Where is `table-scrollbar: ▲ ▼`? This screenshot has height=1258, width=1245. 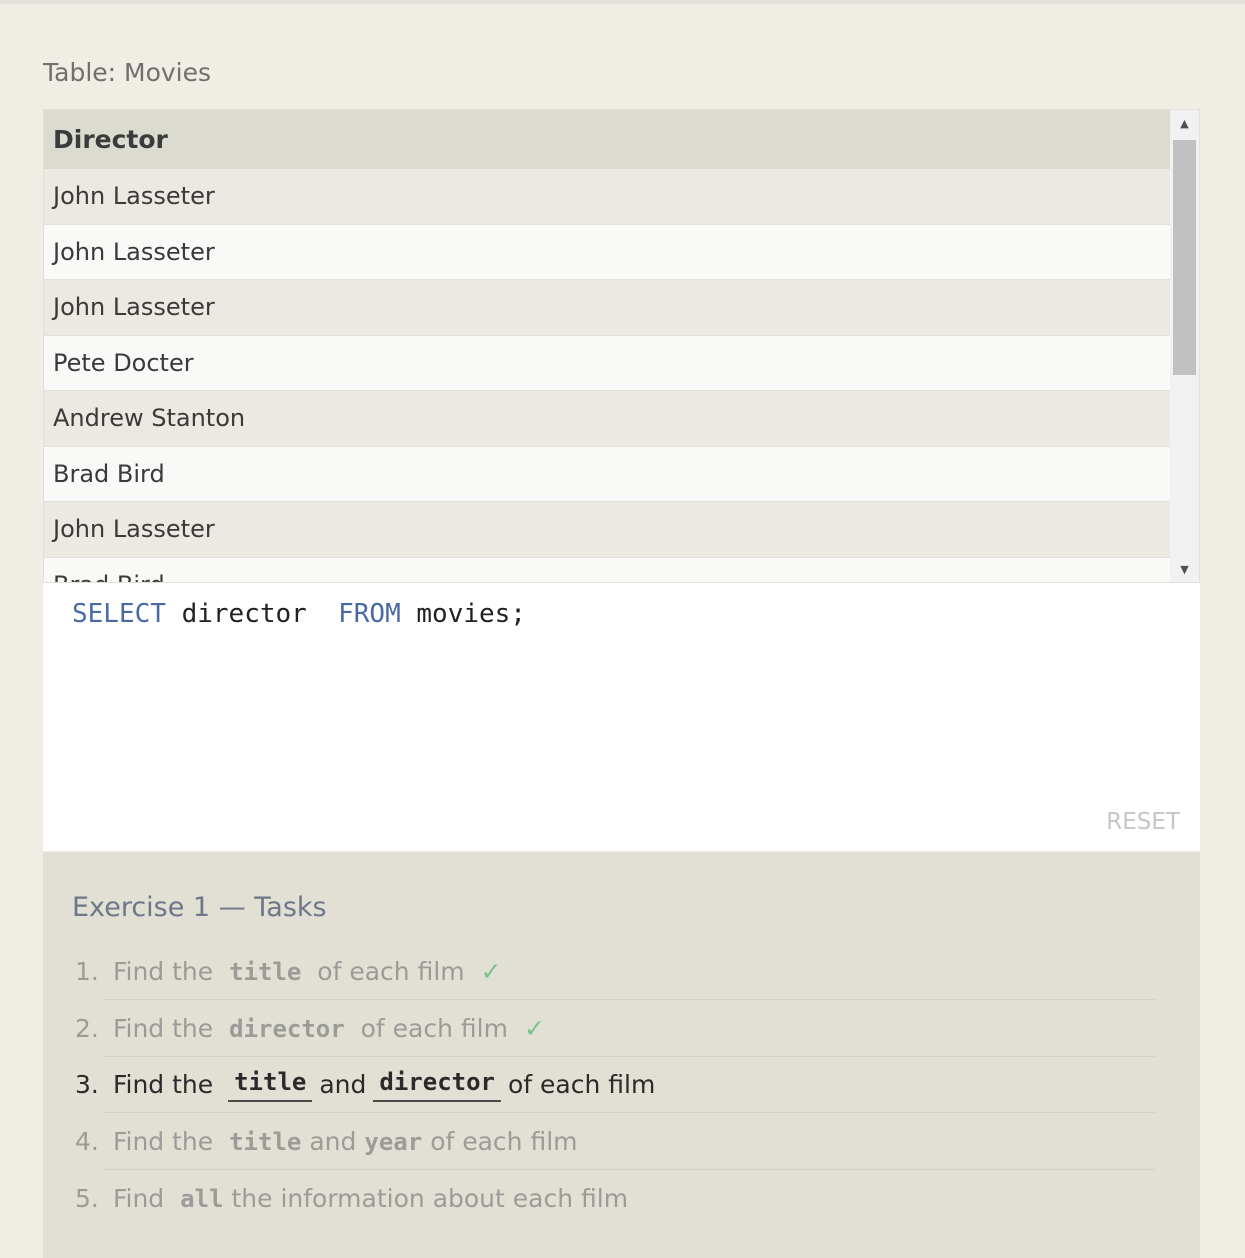
table-scrollbar: ▲ ▼ is located at coordinates (1184, 346).